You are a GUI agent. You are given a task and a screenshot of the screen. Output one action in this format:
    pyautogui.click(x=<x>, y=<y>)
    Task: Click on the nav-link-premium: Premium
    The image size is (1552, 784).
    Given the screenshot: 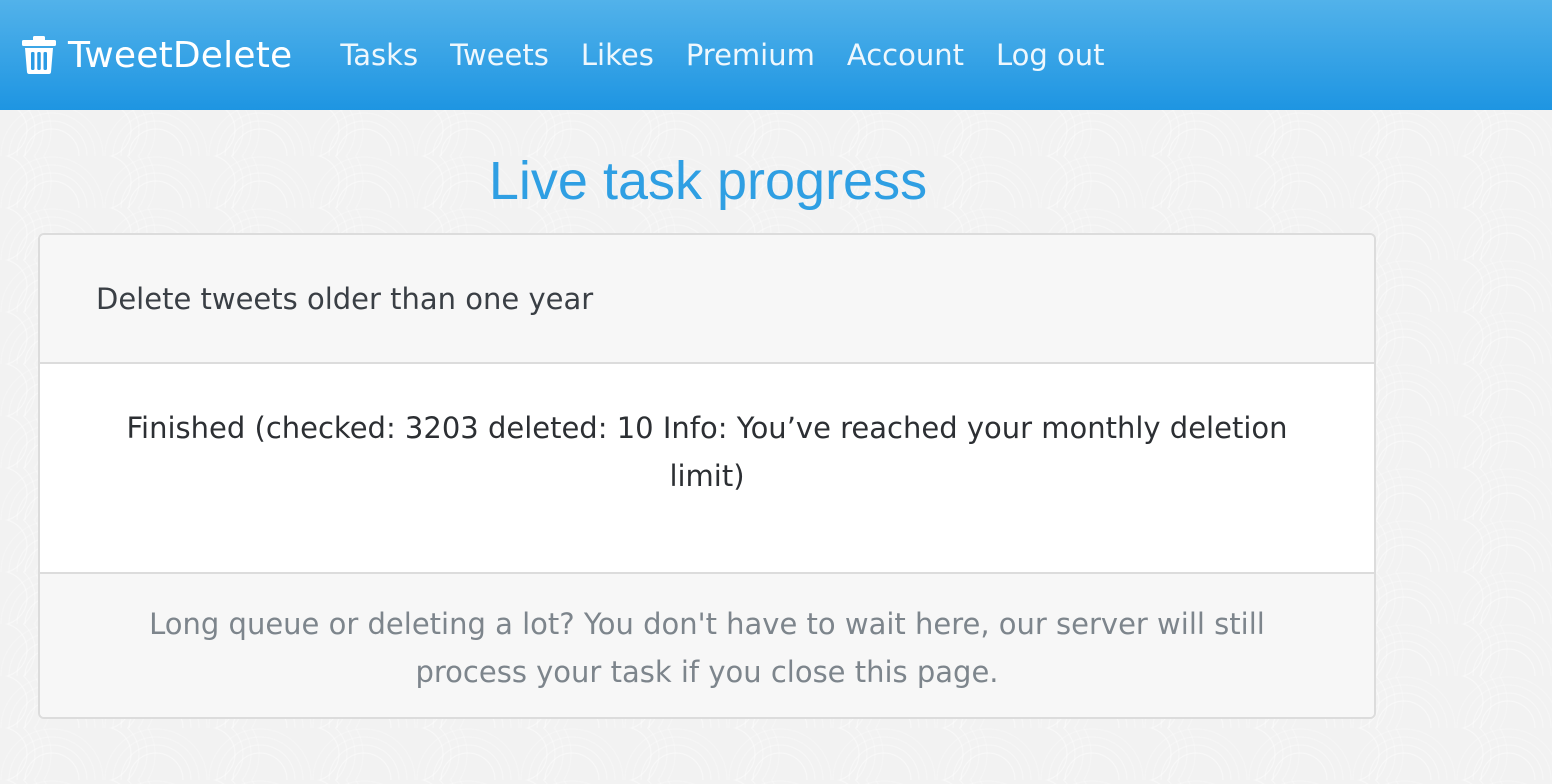 What is the action you would take?
    pyautogui.click(x=750, y=55)
    